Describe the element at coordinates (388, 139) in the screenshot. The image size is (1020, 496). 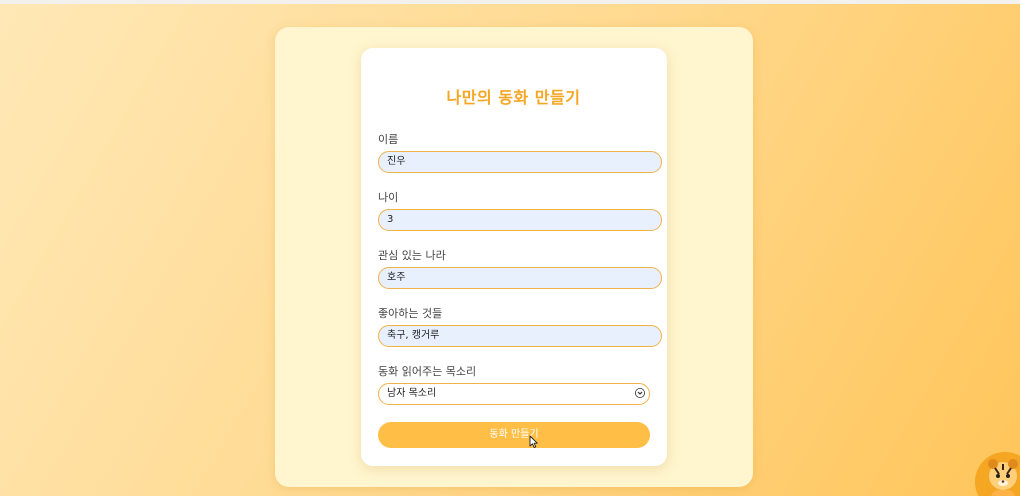
I see `name-label: 이름` at that location.